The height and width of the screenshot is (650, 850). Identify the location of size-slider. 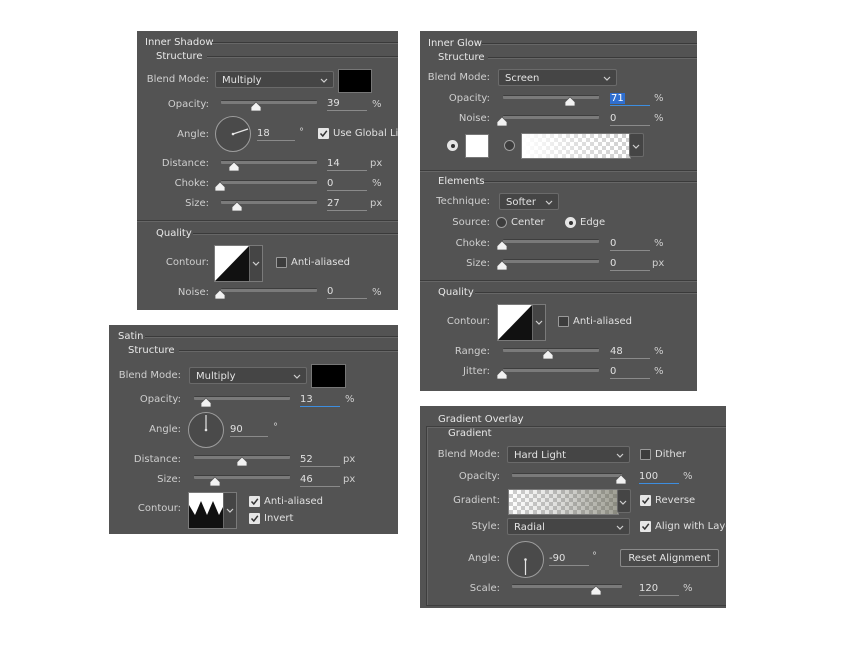
(551, 261).